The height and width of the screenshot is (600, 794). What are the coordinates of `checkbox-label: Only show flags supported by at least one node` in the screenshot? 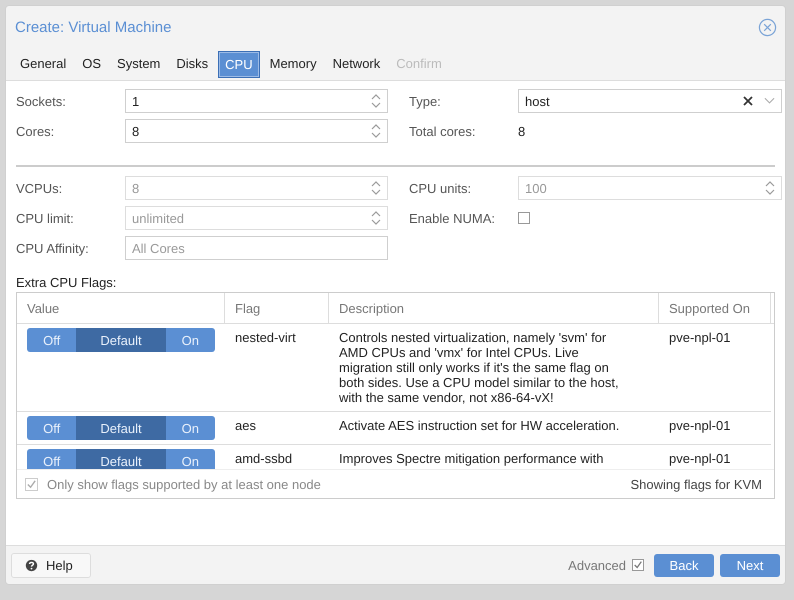 It's located at (184, 484).